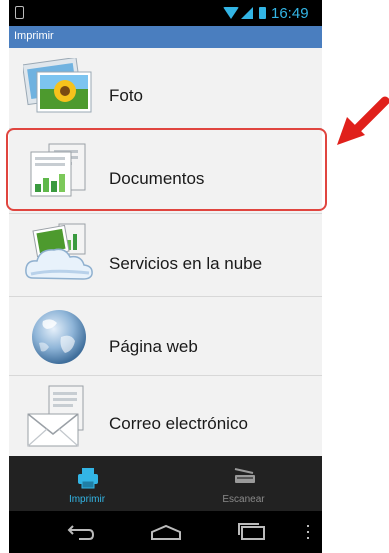 This screenshot has width=389, height=553. Describe the element at coordinates (165, 37) in the screenshot. I see `title-bar: Imprimir` at that location.